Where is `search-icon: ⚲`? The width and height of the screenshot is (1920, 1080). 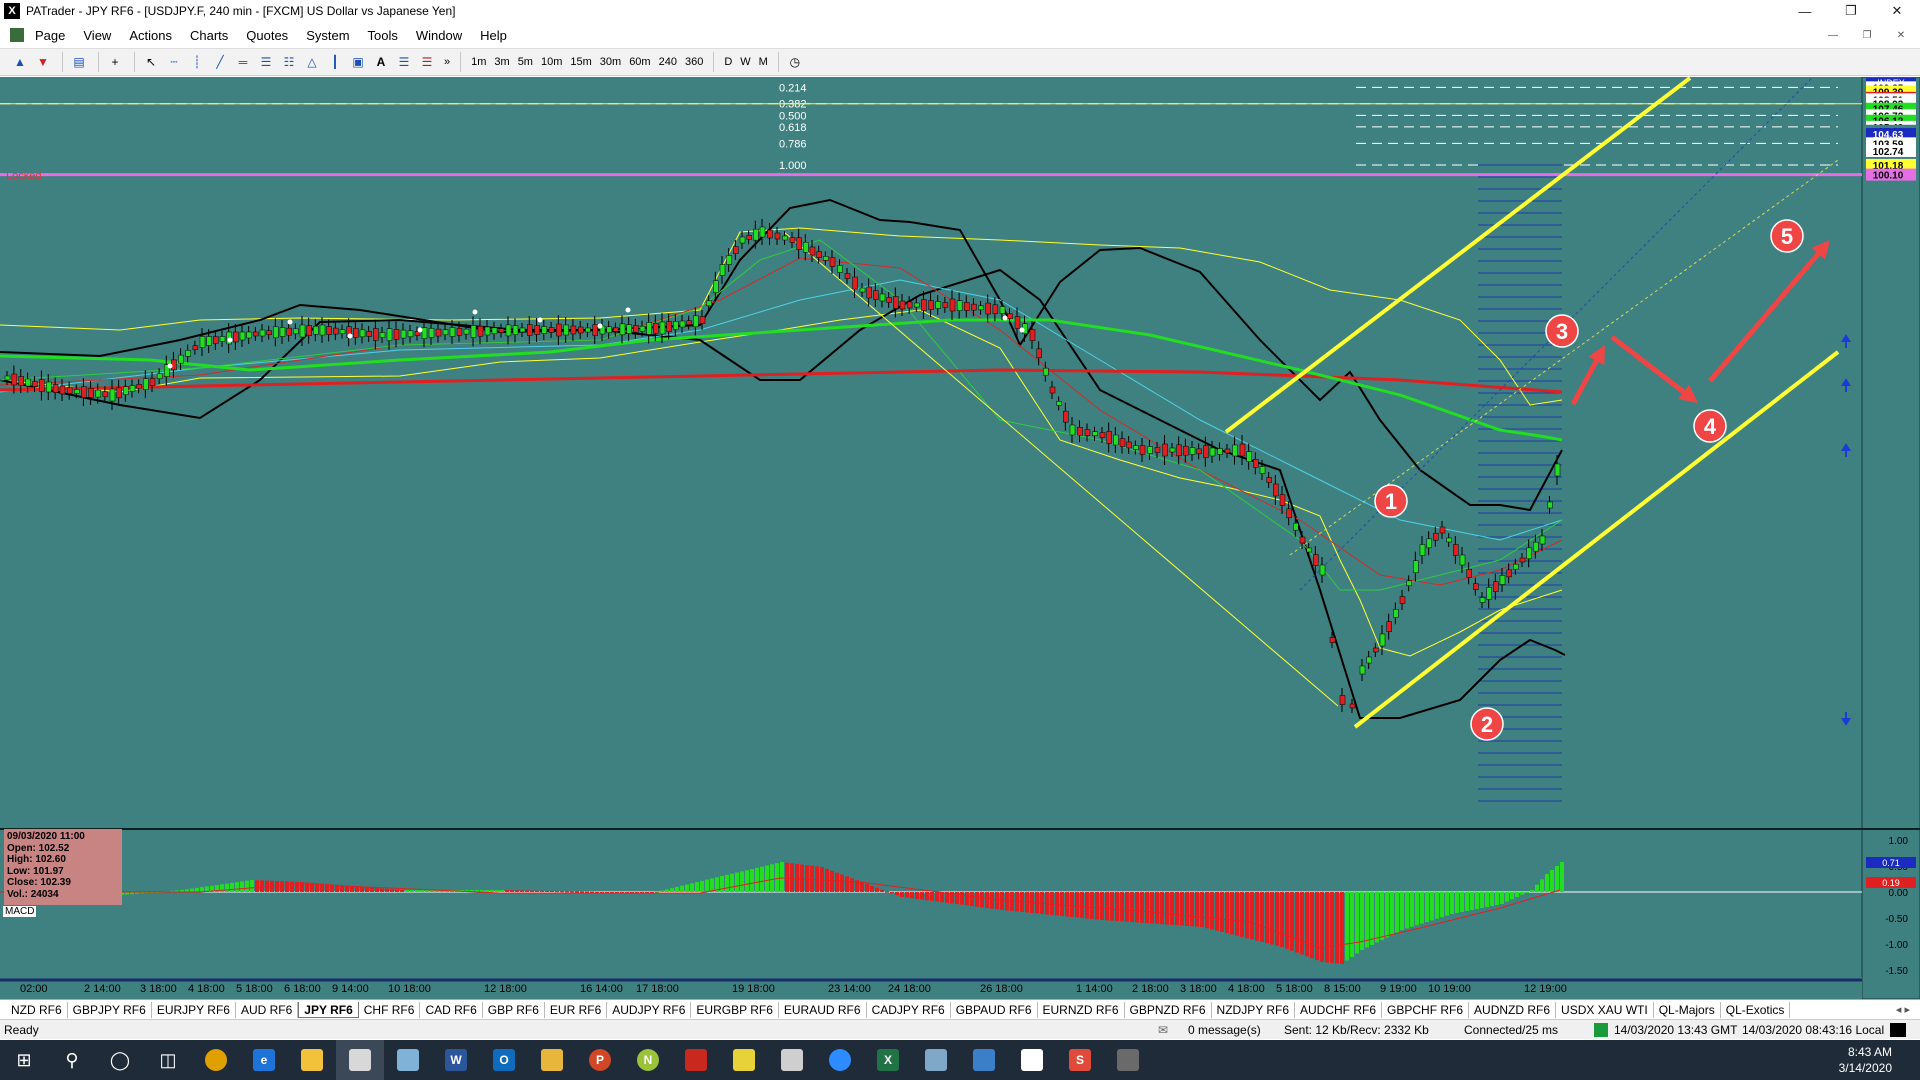 search-icon: ⚲ is located at coordinates (72, 1060).